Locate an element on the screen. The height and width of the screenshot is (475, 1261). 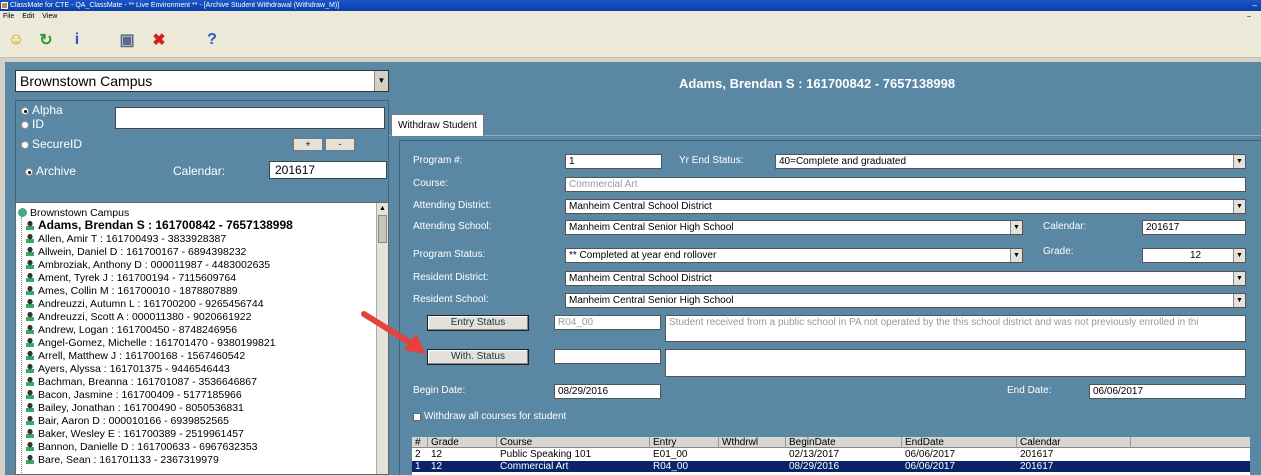
entry-status-button: Entry Status is located at coordinates (478, 323).